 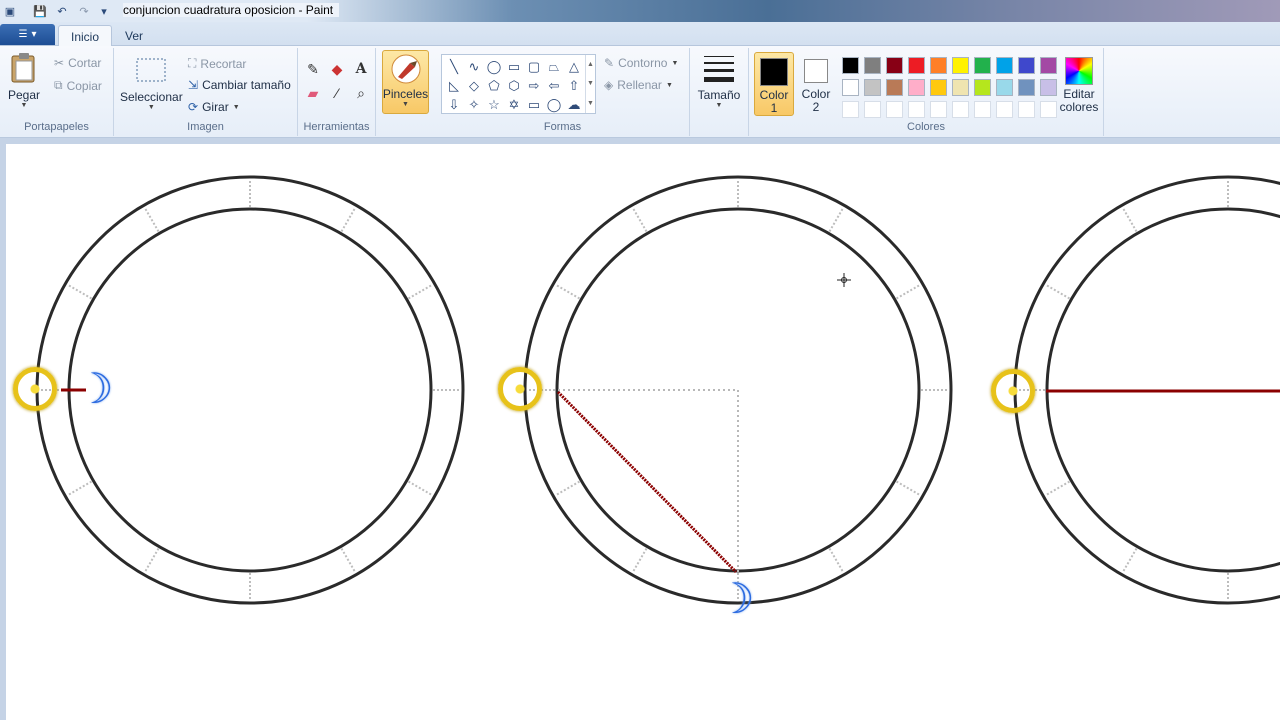 What do you see at coordinates (574, 85) in the screenshot?
I see `up-arrow-shape-icon: ⇧` at bounding box center [574, 85].